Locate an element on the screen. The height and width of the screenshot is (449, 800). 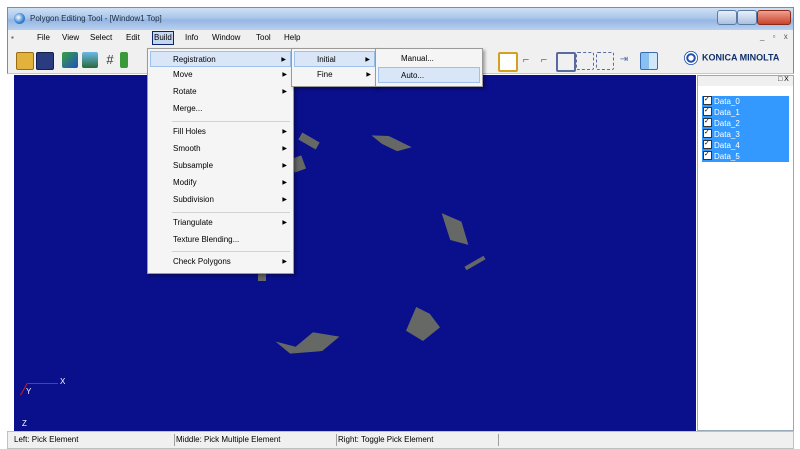
menu-item-label: Smooth is located at coordinates (187, 148).